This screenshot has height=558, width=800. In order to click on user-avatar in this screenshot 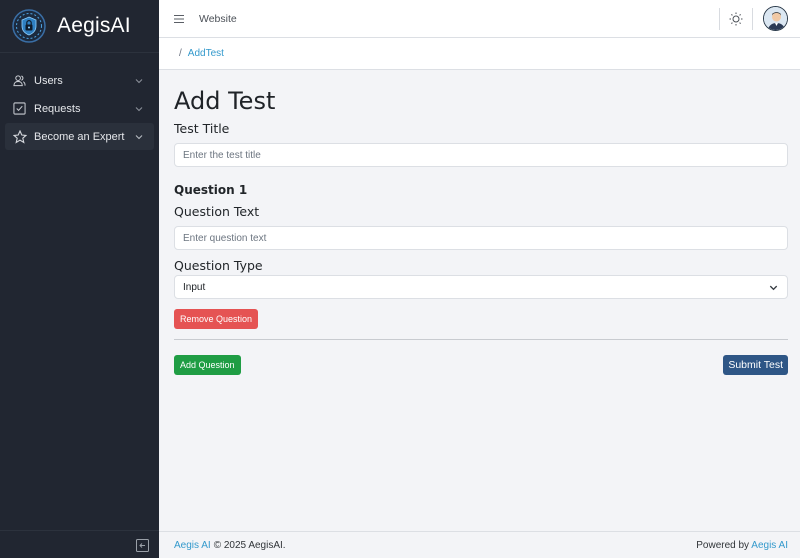, I will do `click(775, 18)`.